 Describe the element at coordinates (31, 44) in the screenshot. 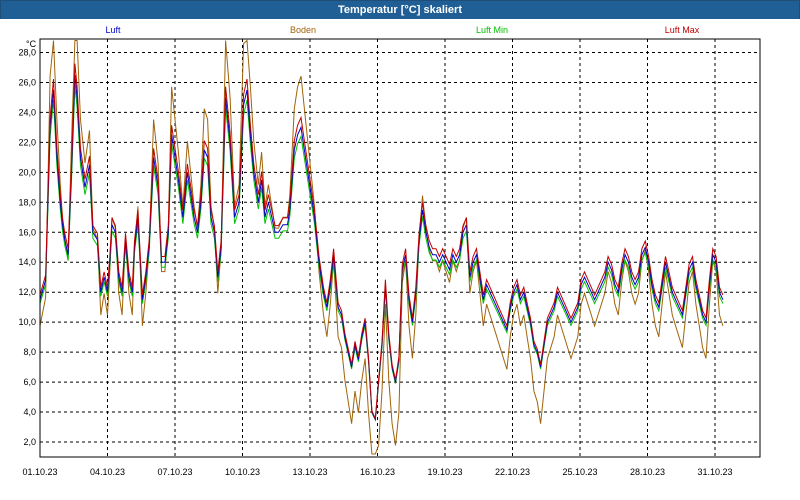

I see `y-axis-unit: °C` at that location.